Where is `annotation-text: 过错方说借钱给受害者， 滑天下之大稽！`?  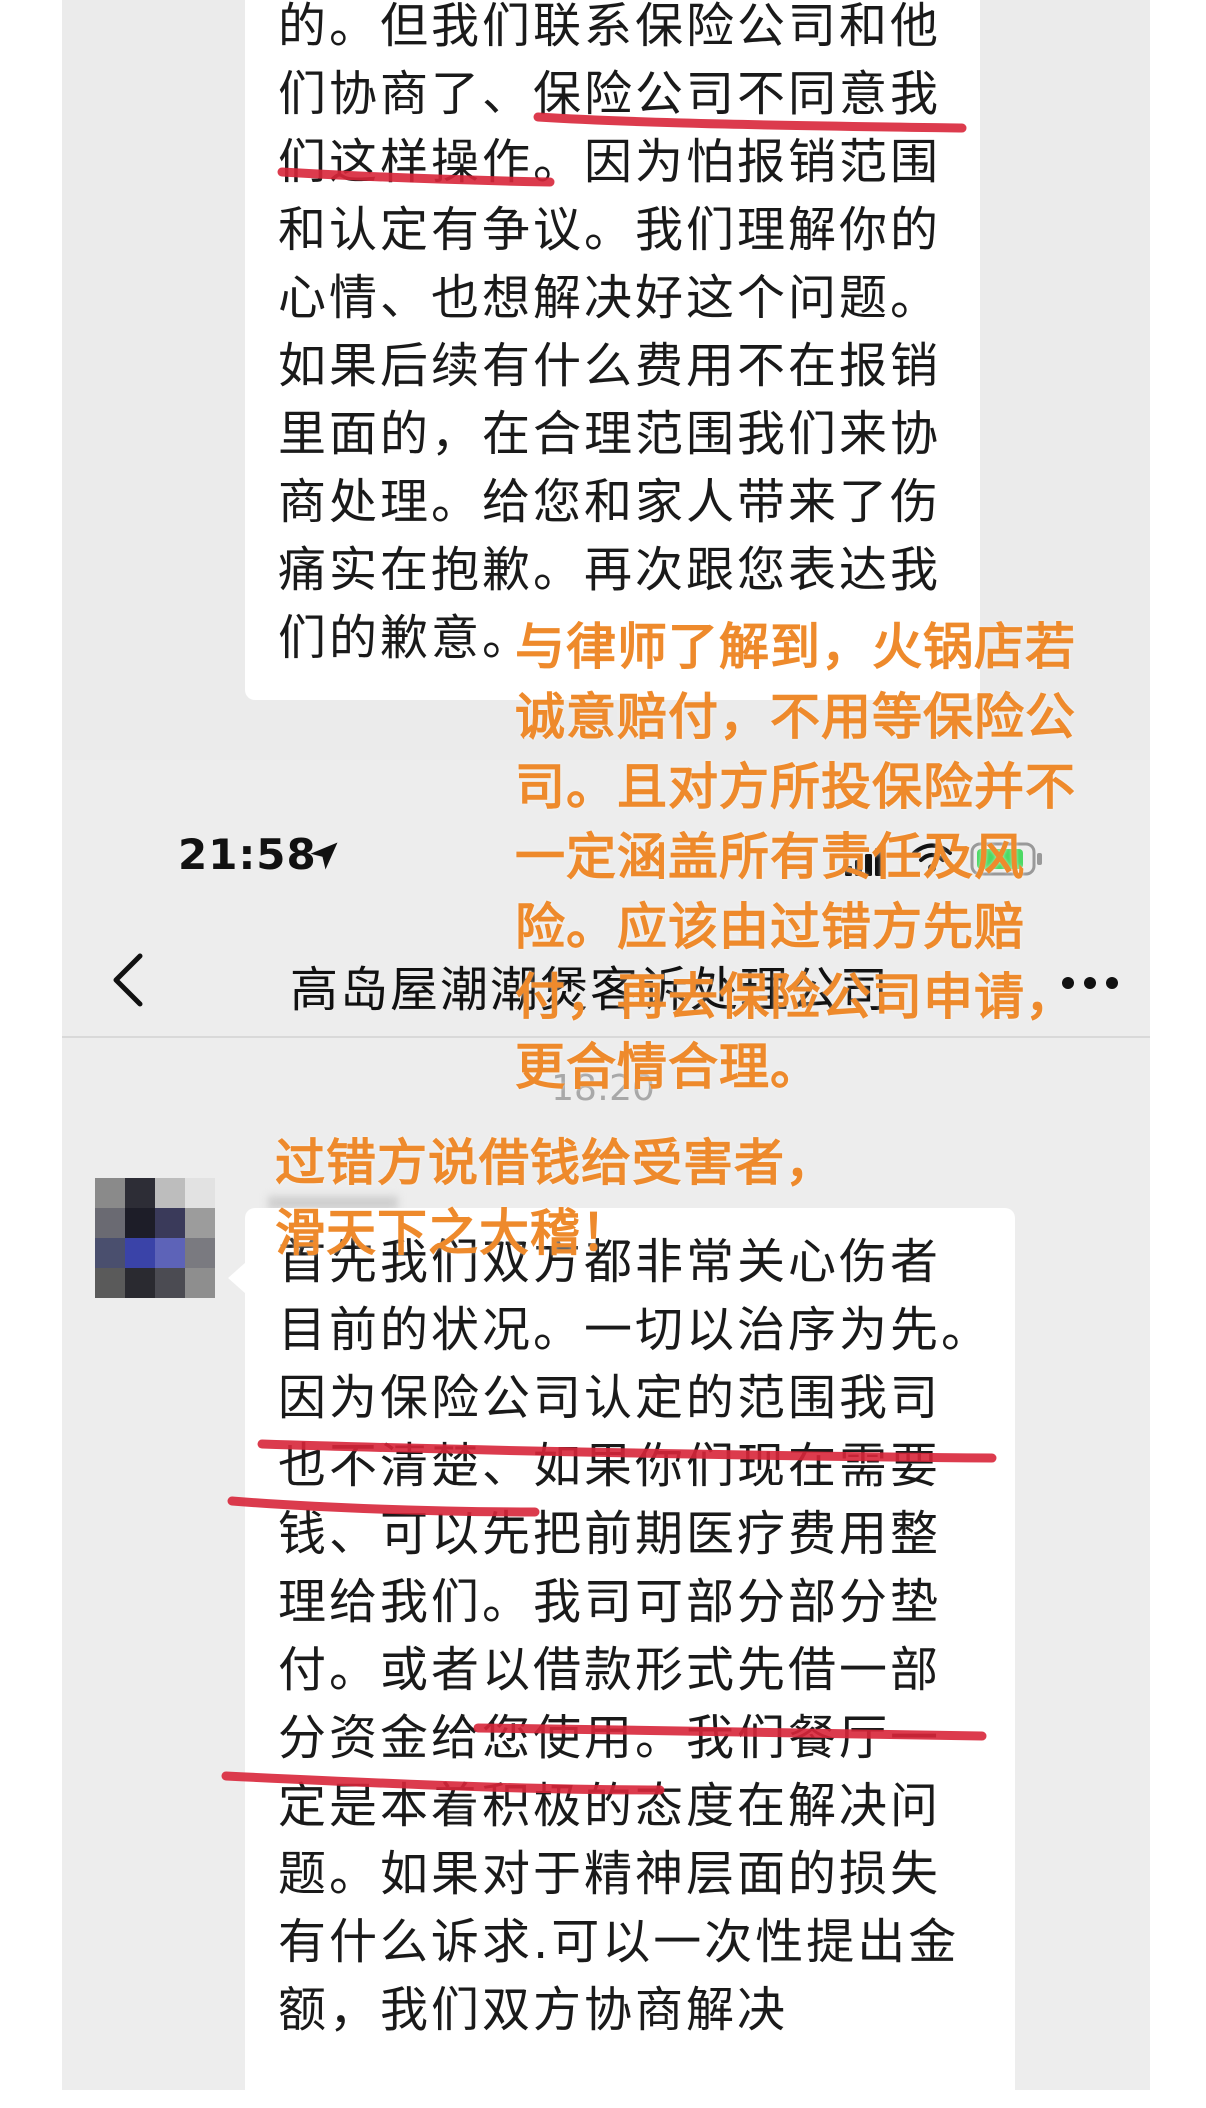
annotation-text: 过错方说借钱给受害者， 滑天下之大稽！ is located at coordinates (555, 1198).